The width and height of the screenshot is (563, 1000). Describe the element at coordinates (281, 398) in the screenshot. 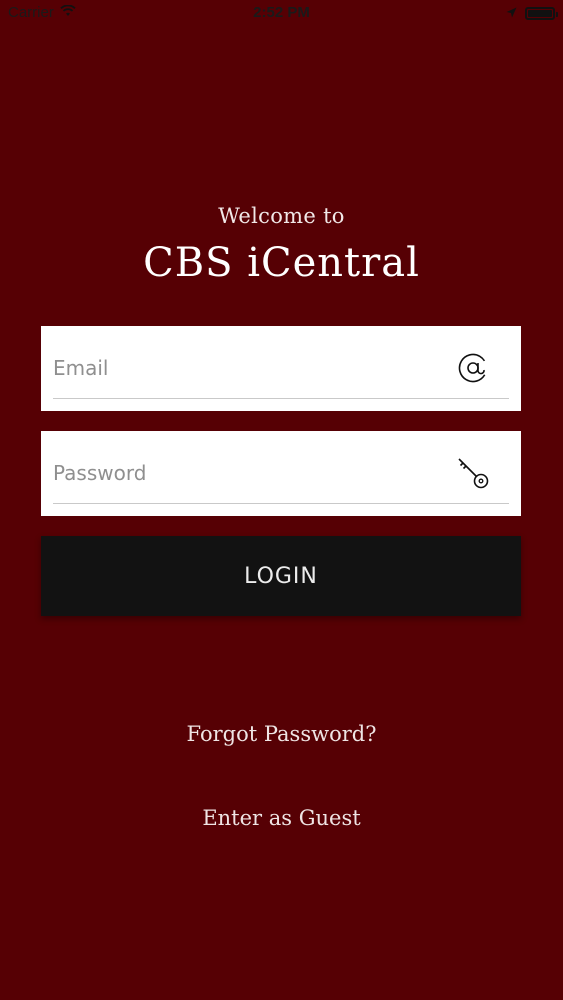

I see `email-underline` at that location.